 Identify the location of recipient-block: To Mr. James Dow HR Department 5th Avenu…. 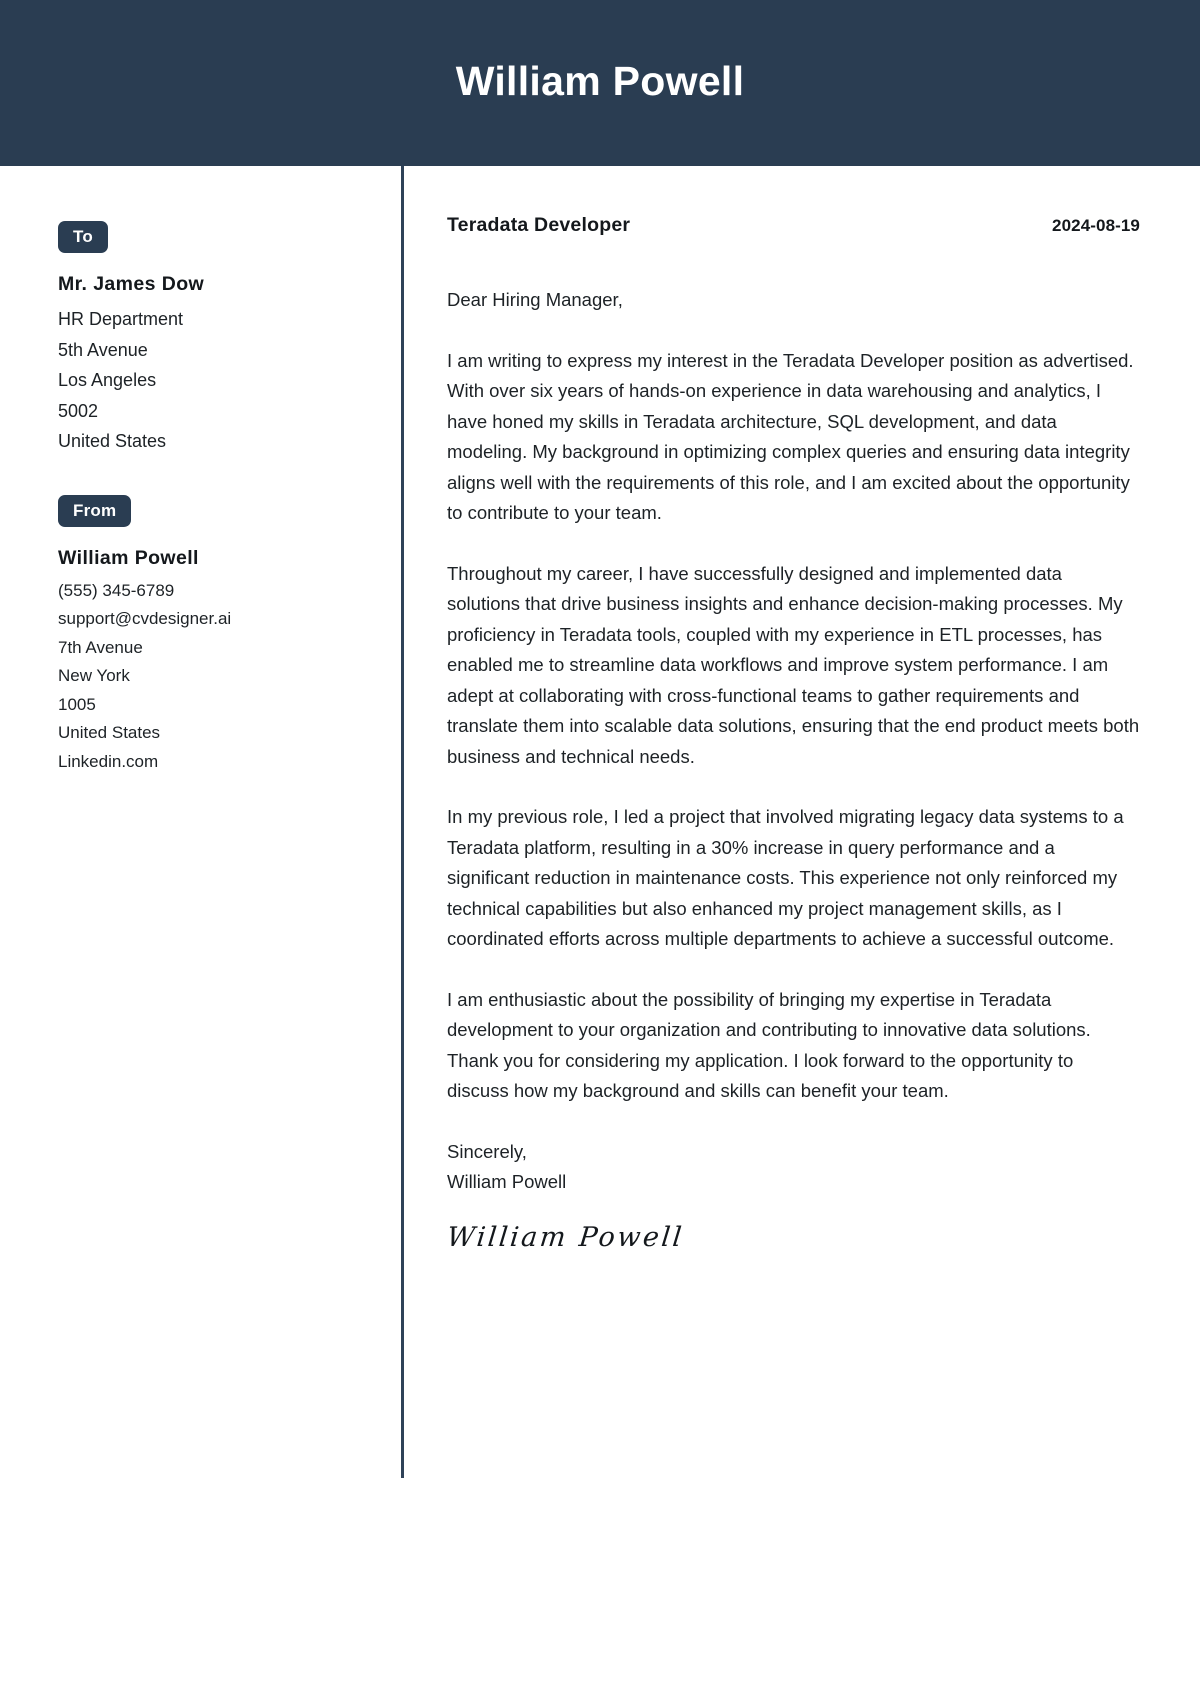
(210, 339).